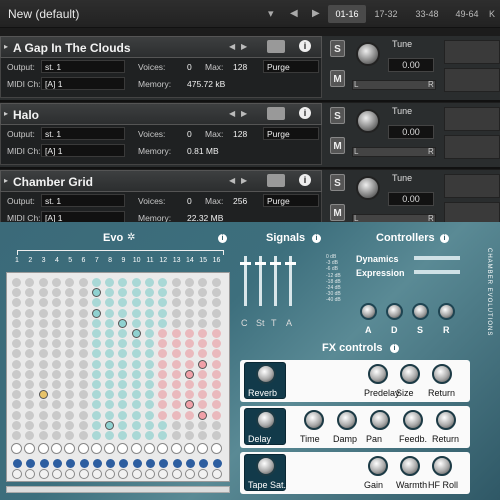 The image size is (500, 500). I want to click on evo-info-icon: i, so click(222, 238).